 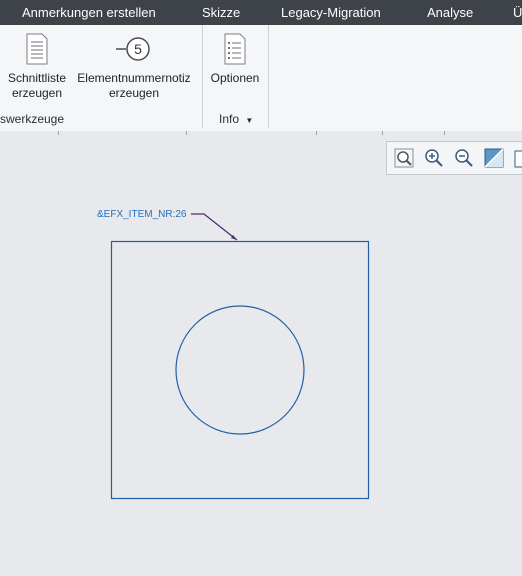 What do you see at coordinates (464, 158) in the screenshot?
I see `zoom-out-icon` at bounding box center [464, 158].